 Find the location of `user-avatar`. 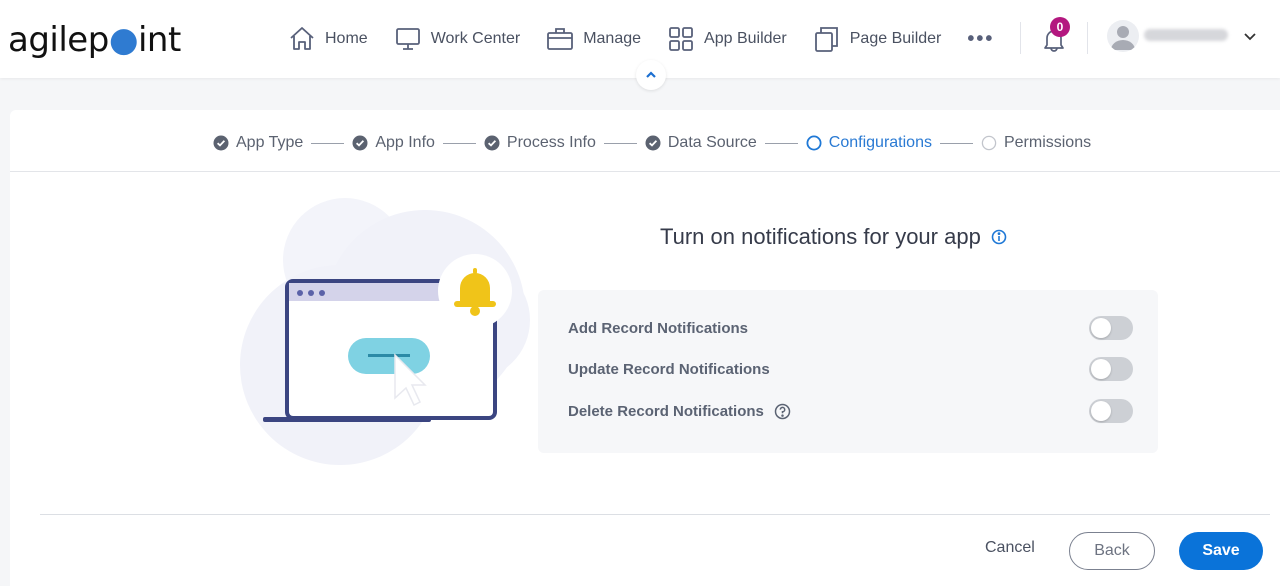

user-avatar is located at coordinates (1123, 36).